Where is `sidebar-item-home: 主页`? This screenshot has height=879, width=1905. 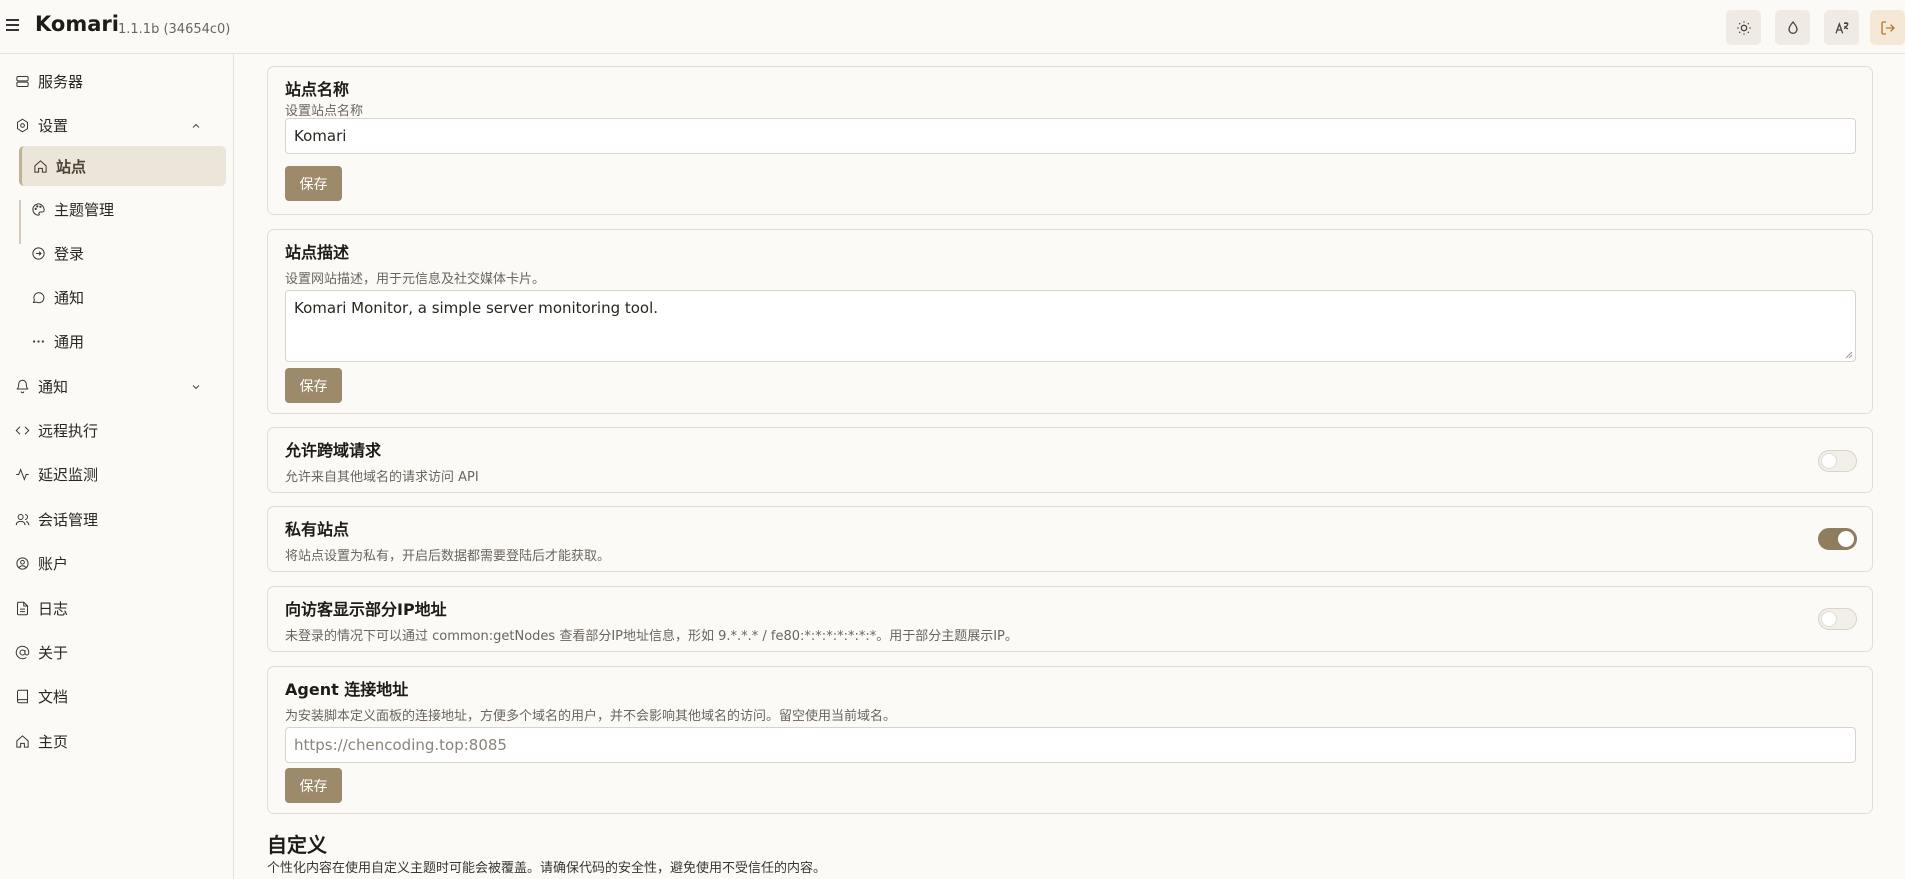
sidebar-item-home: 主页 is located at coordinates (117, 741).